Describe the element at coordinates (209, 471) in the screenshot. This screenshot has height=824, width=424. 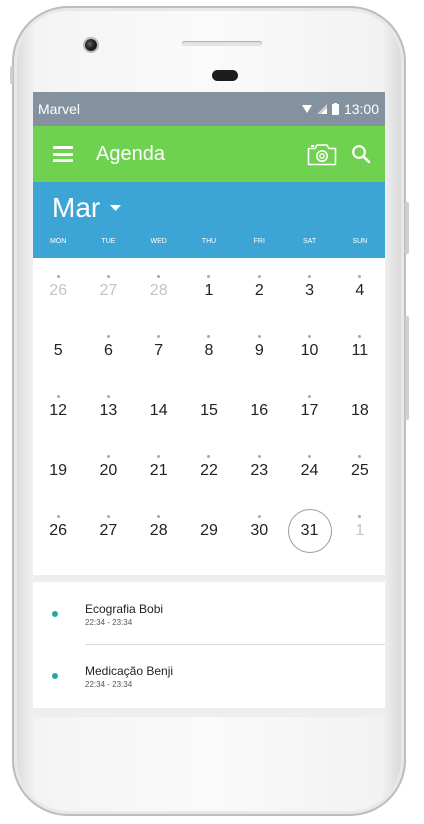
I see `calendar-day: 22` at that location.